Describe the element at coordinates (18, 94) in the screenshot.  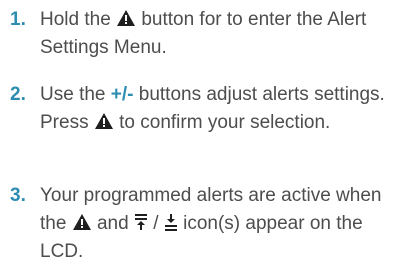
I see `step-number: 2.` at that location.